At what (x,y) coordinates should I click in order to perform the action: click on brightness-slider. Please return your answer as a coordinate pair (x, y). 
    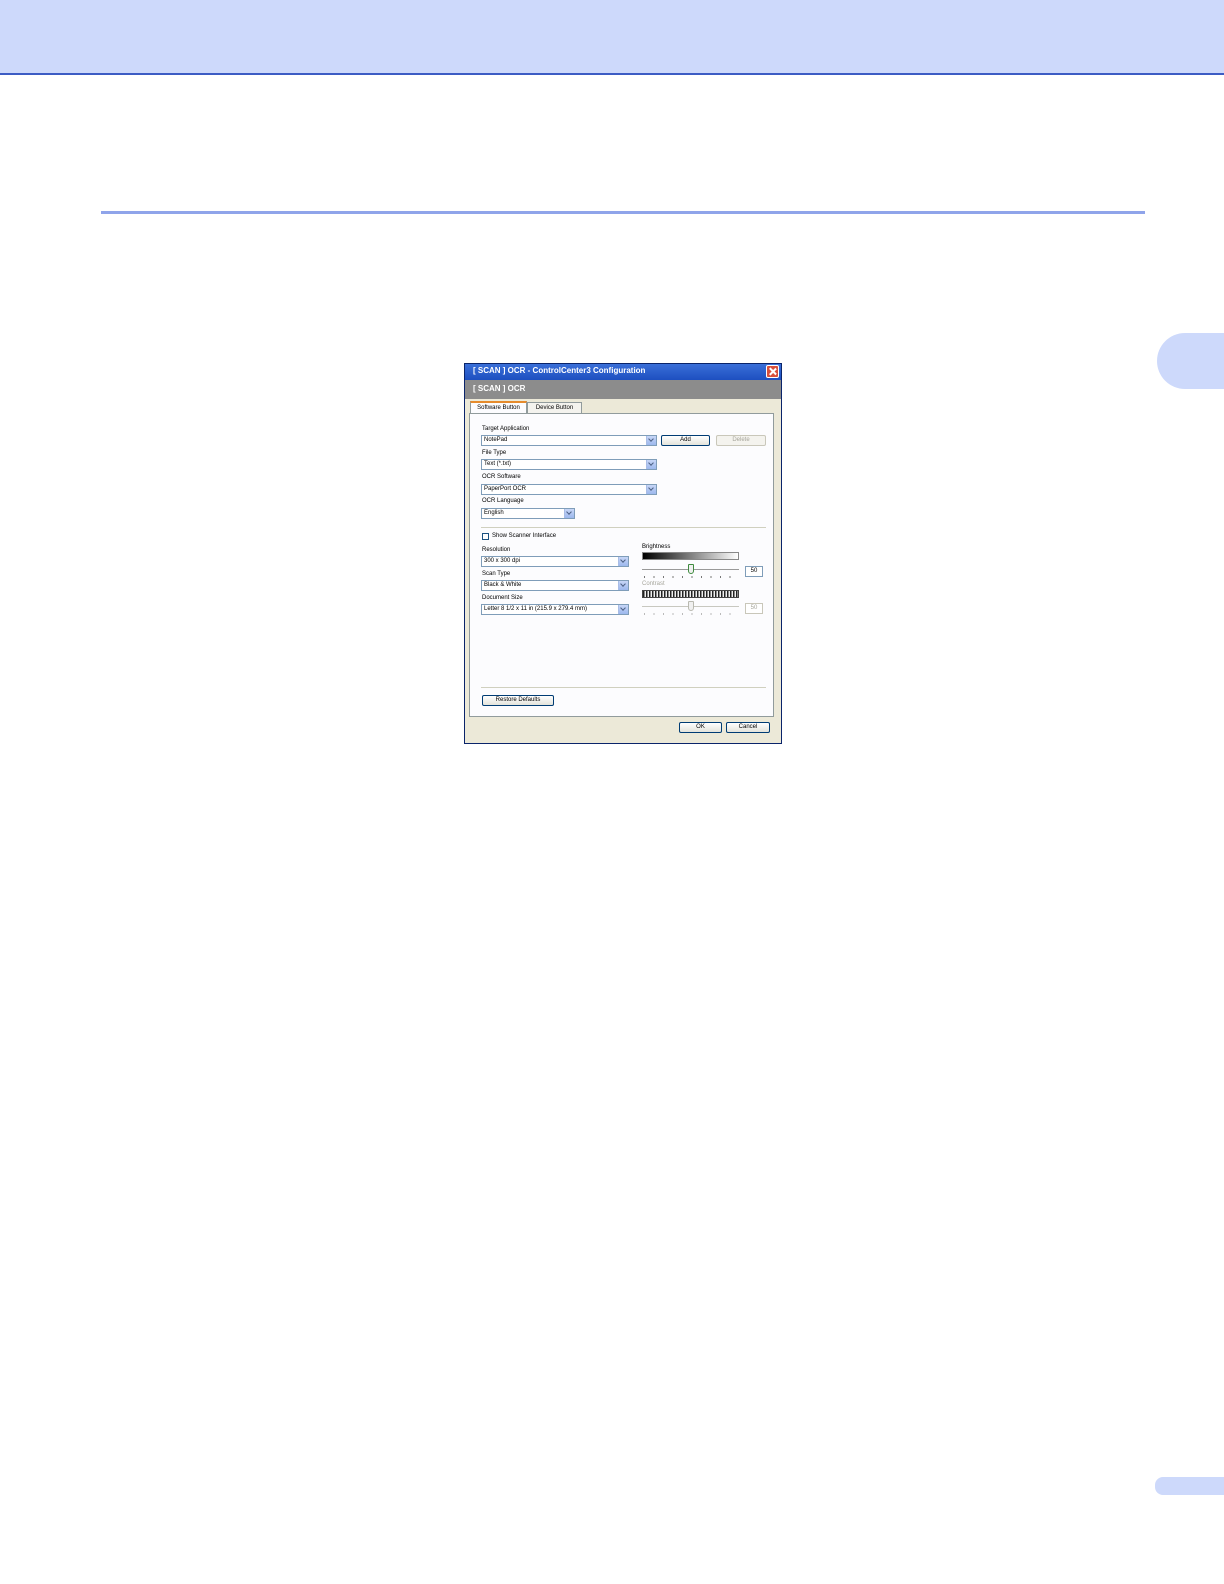
    Looking at the image, I should click on (690, 571).